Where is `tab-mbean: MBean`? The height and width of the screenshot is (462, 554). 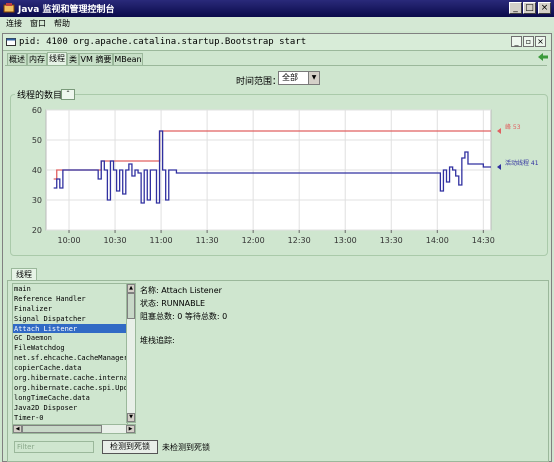 tab-mbean: MBean is located at coordinates (128, 59).